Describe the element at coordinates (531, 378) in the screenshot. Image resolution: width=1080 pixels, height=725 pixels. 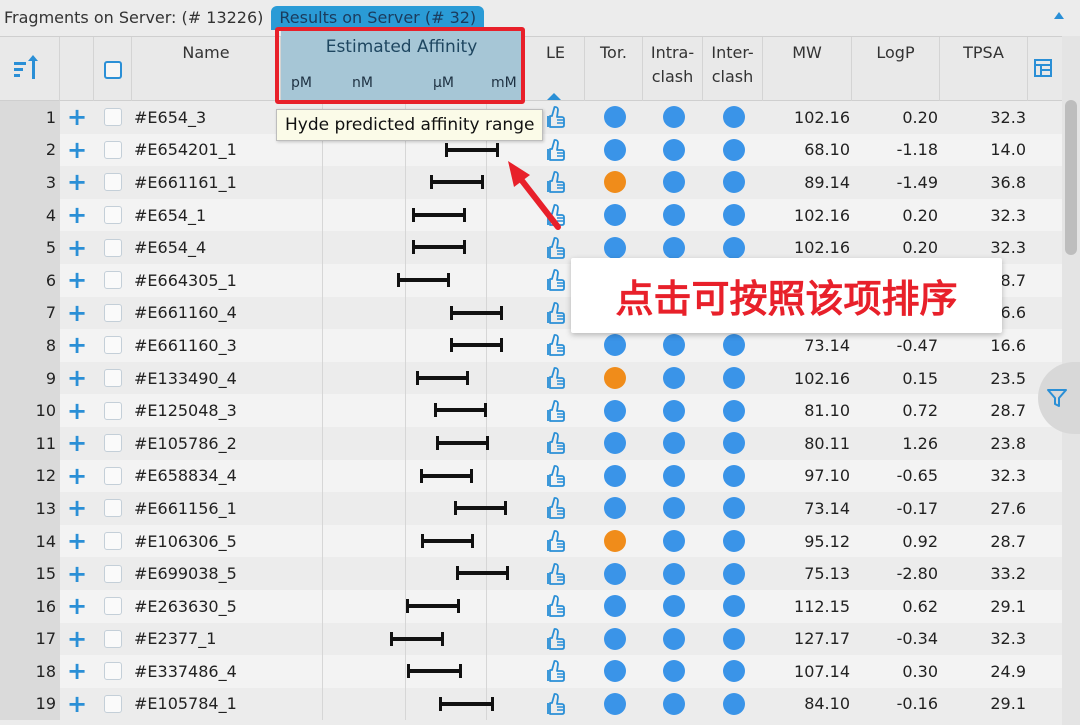
I see `table-row: 9 + #E133490_4 102.16 0.15 23.5` at that location.